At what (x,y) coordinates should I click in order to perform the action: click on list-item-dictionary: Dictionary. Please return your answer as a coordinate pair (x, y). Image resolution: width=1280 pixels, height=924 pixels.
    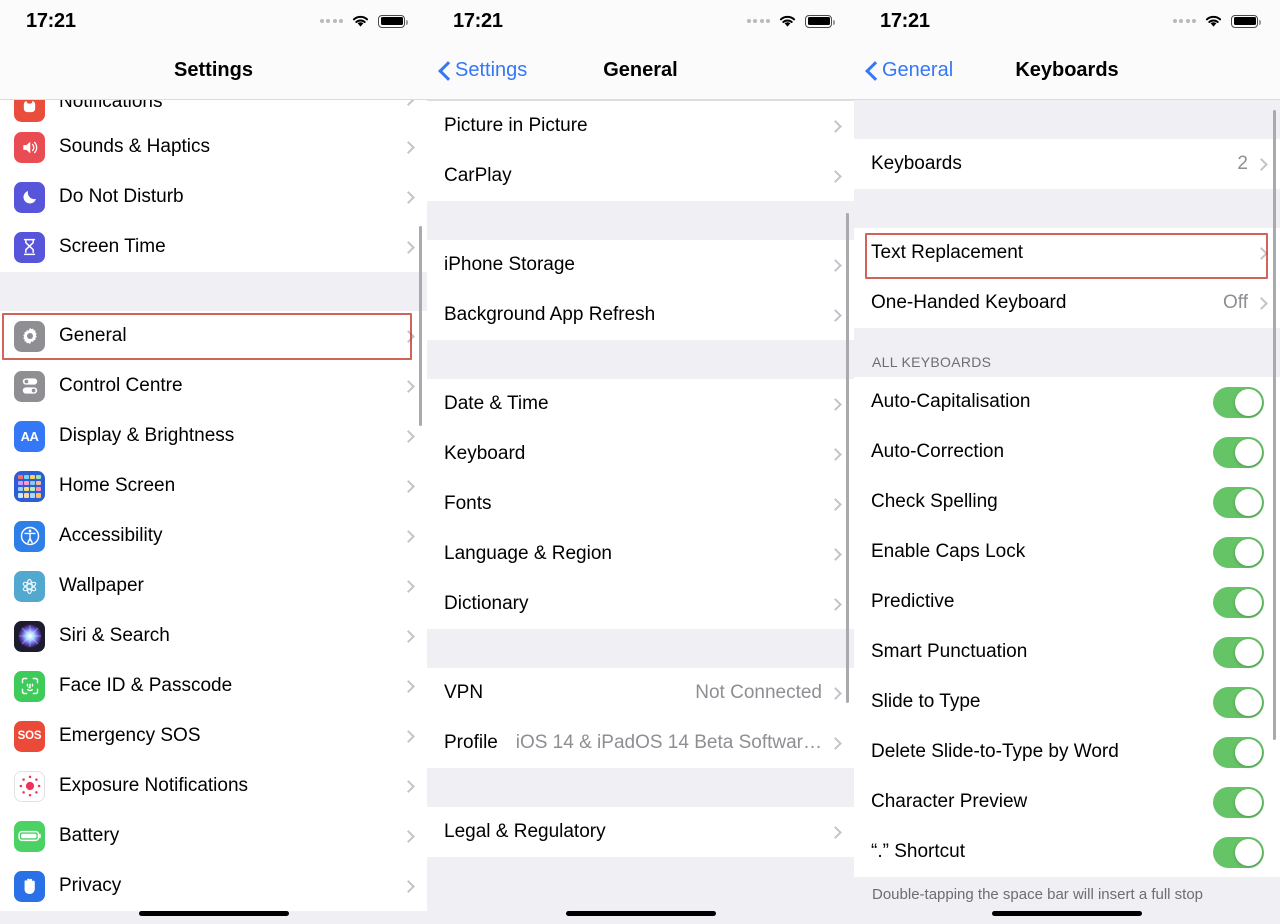
    Looking at the image, I should click on (640, 604).